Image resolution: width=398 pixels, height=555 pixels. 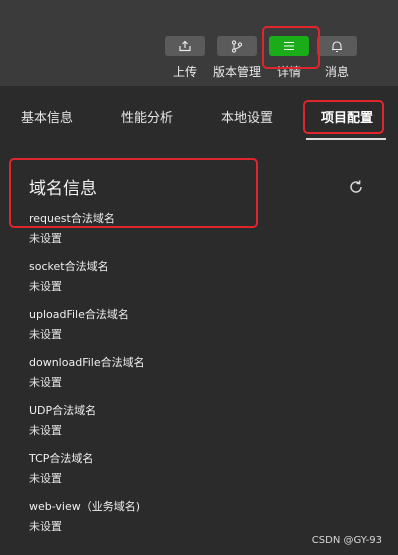 I want to click on tab-project-config: 项目配置, so click(x=347, y=116).